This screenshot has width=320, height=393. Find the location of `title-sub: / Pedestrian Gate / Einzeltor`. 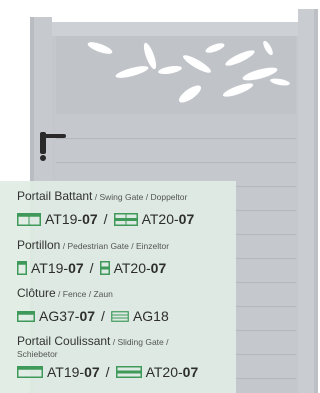

title-sub: / Pedestrian Gate / Einzeltor is located at coordinates (115, 246).